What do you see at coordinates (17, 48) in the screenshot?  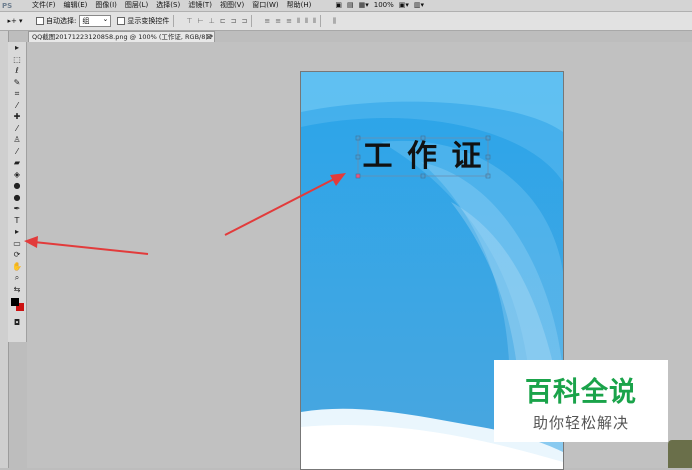 I see `move-tool-icon: ▸` at bounding box center [17, 48].